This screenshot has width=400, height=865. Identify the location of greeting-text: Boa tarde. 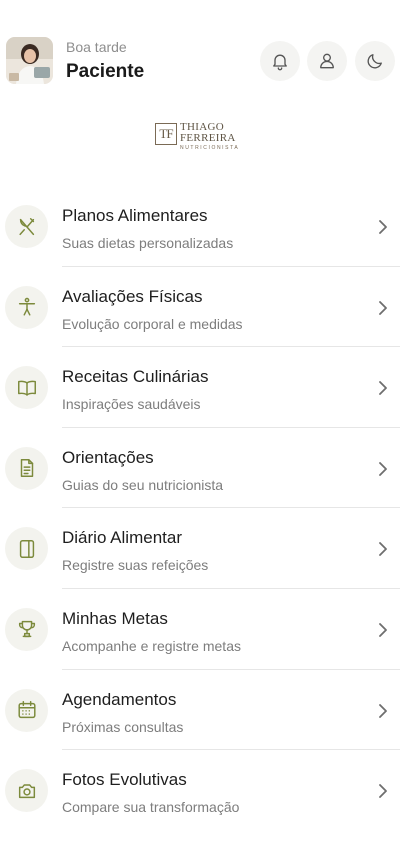
(96, 47).